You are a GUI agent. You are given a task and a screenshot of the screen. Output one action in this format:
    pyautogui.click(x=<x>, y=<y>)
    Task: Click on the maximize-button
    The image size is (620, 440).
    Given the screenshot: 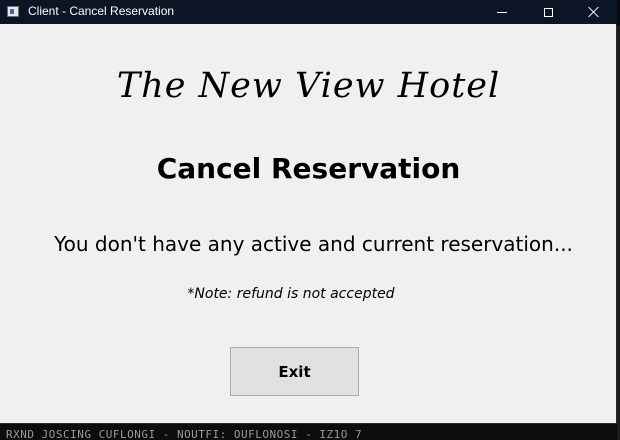 What is the action you would take?
    pyautogui.click(x=548, y=12)
    